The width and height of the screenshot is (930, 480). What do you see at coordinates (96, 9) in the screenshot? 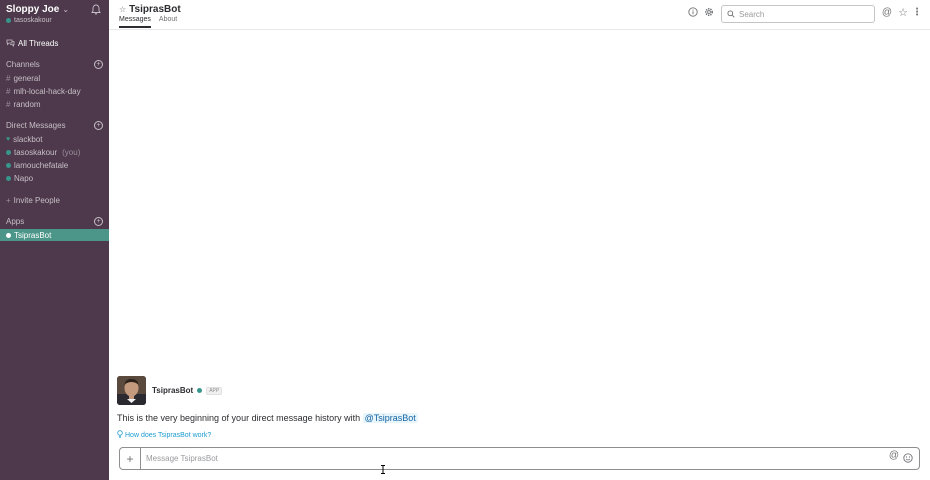
I see `bell-icon` at bounding box center [96, 9].